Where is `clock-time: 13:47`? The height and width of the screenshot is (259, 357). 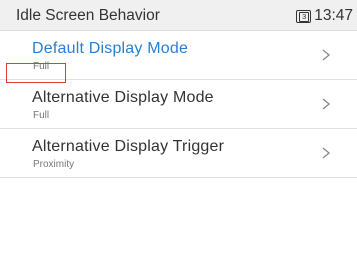
clock-time: 13:47 is located at coordinates (333, 15).